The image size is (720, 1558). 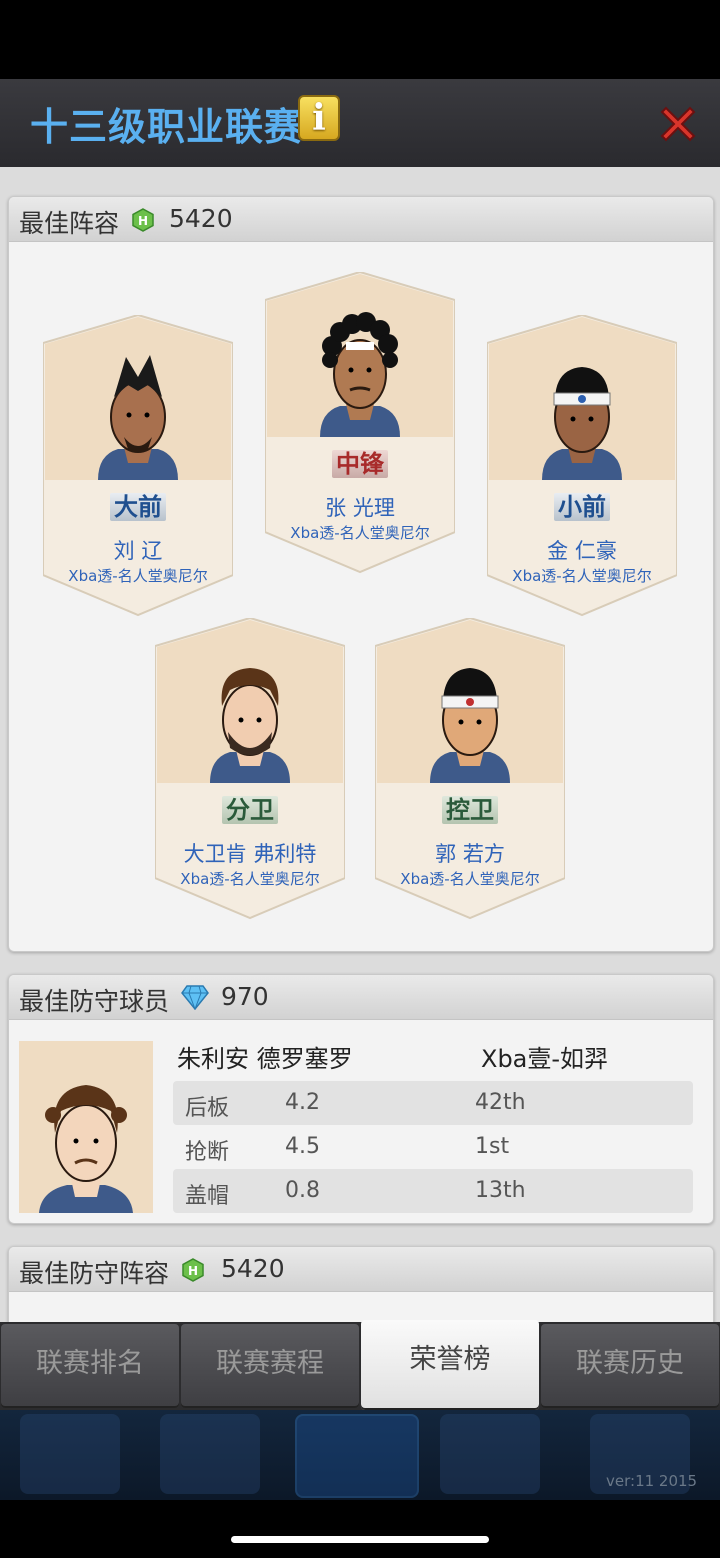 I want to click on stat-label: 盖帽, so click(x=207, y=1196).